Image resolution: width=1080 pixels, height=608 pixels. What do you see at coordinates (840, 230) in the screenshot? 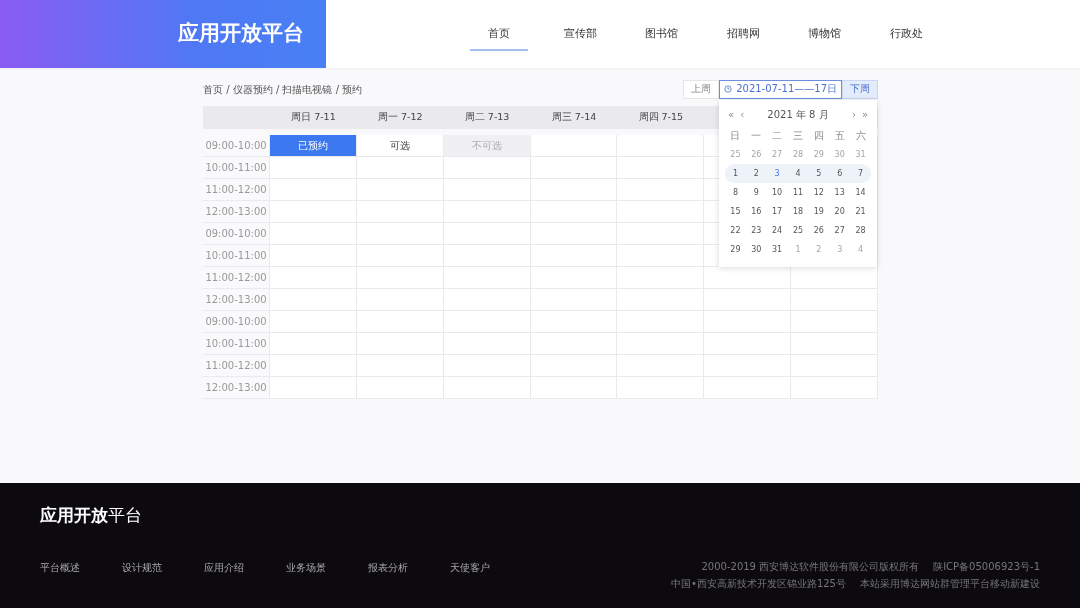
I see `calendar-day: 27` at bounding box center [840, 230].